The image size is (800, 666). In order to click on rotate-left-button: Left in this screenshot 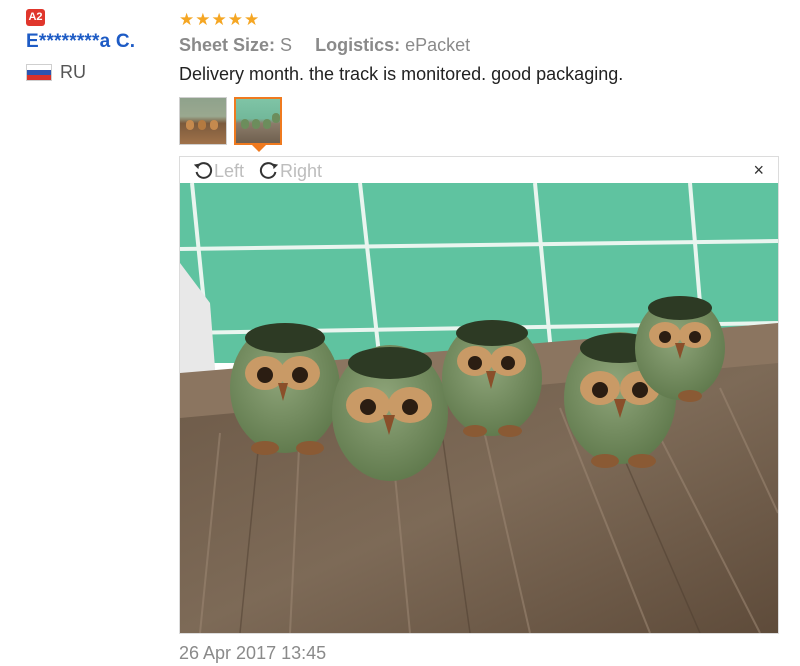, I will do `click(218, 171)`.